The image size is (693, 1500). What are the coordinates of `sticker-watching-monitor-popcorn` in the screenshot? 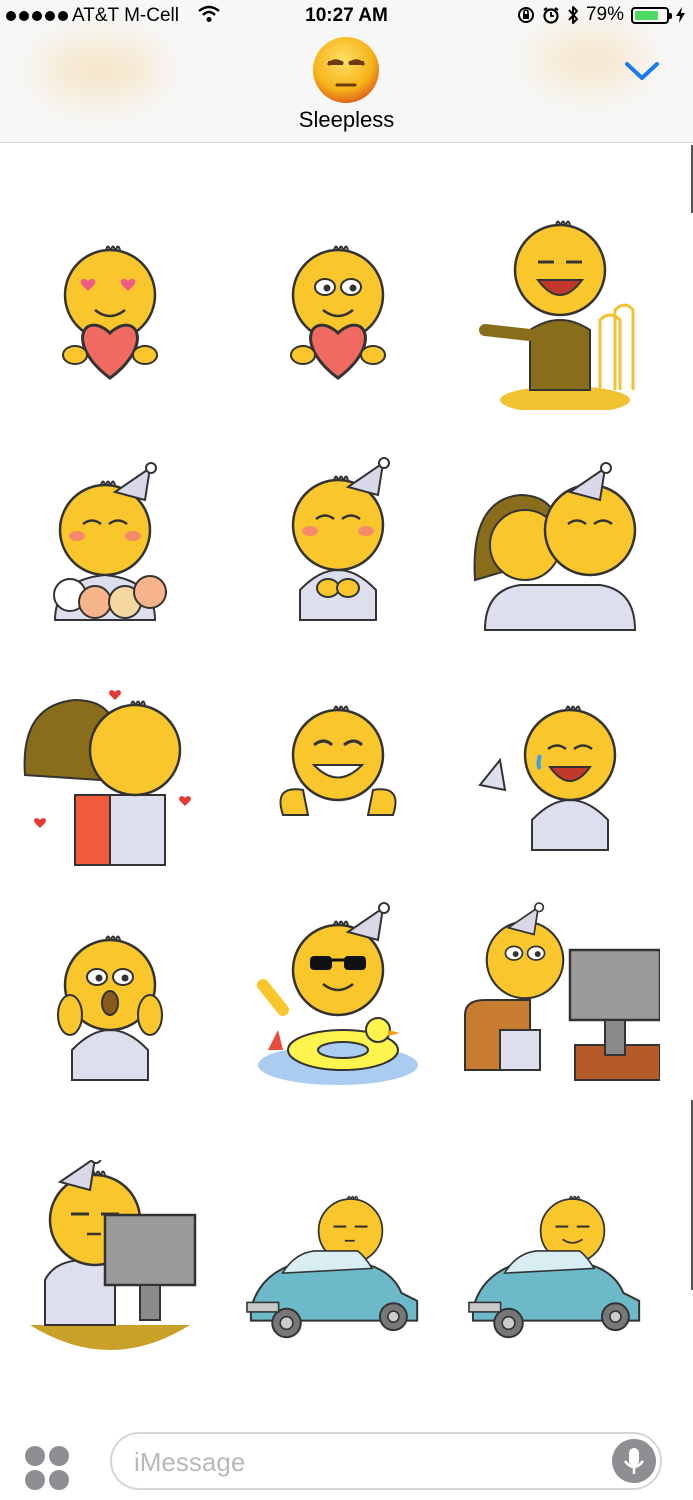 It's located at (560, 1000).